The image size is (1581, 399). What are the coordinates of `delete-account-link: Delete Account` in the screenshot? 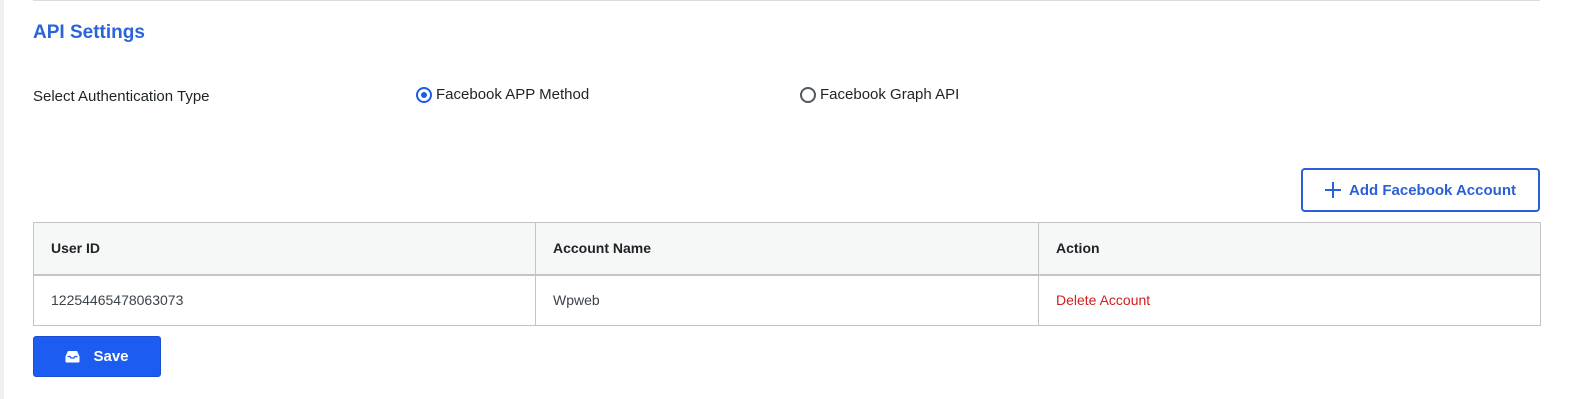 It's located at (1103, 300).